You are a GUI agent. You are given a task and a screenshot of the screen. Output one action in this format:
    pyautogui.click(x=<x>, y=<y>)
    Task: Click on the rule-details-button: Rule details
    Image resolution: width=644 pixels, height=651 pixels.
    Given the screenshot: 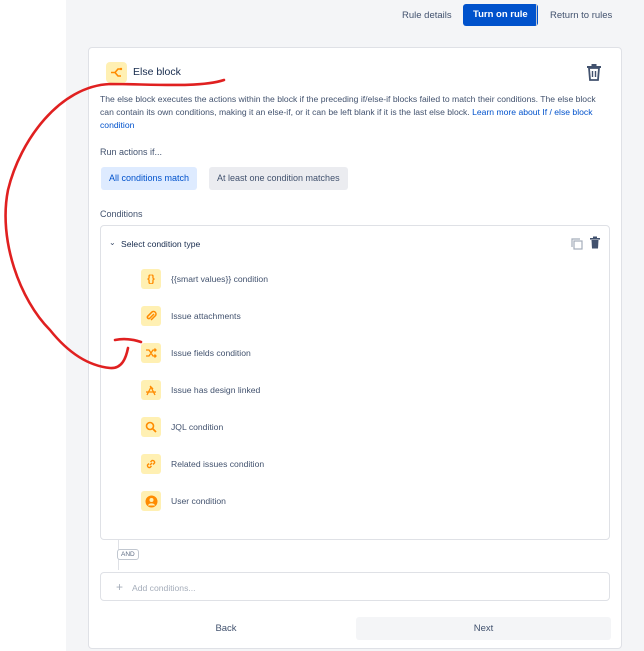 What is the action you would take?
    pyautogui.click(x=427, y=16)
    